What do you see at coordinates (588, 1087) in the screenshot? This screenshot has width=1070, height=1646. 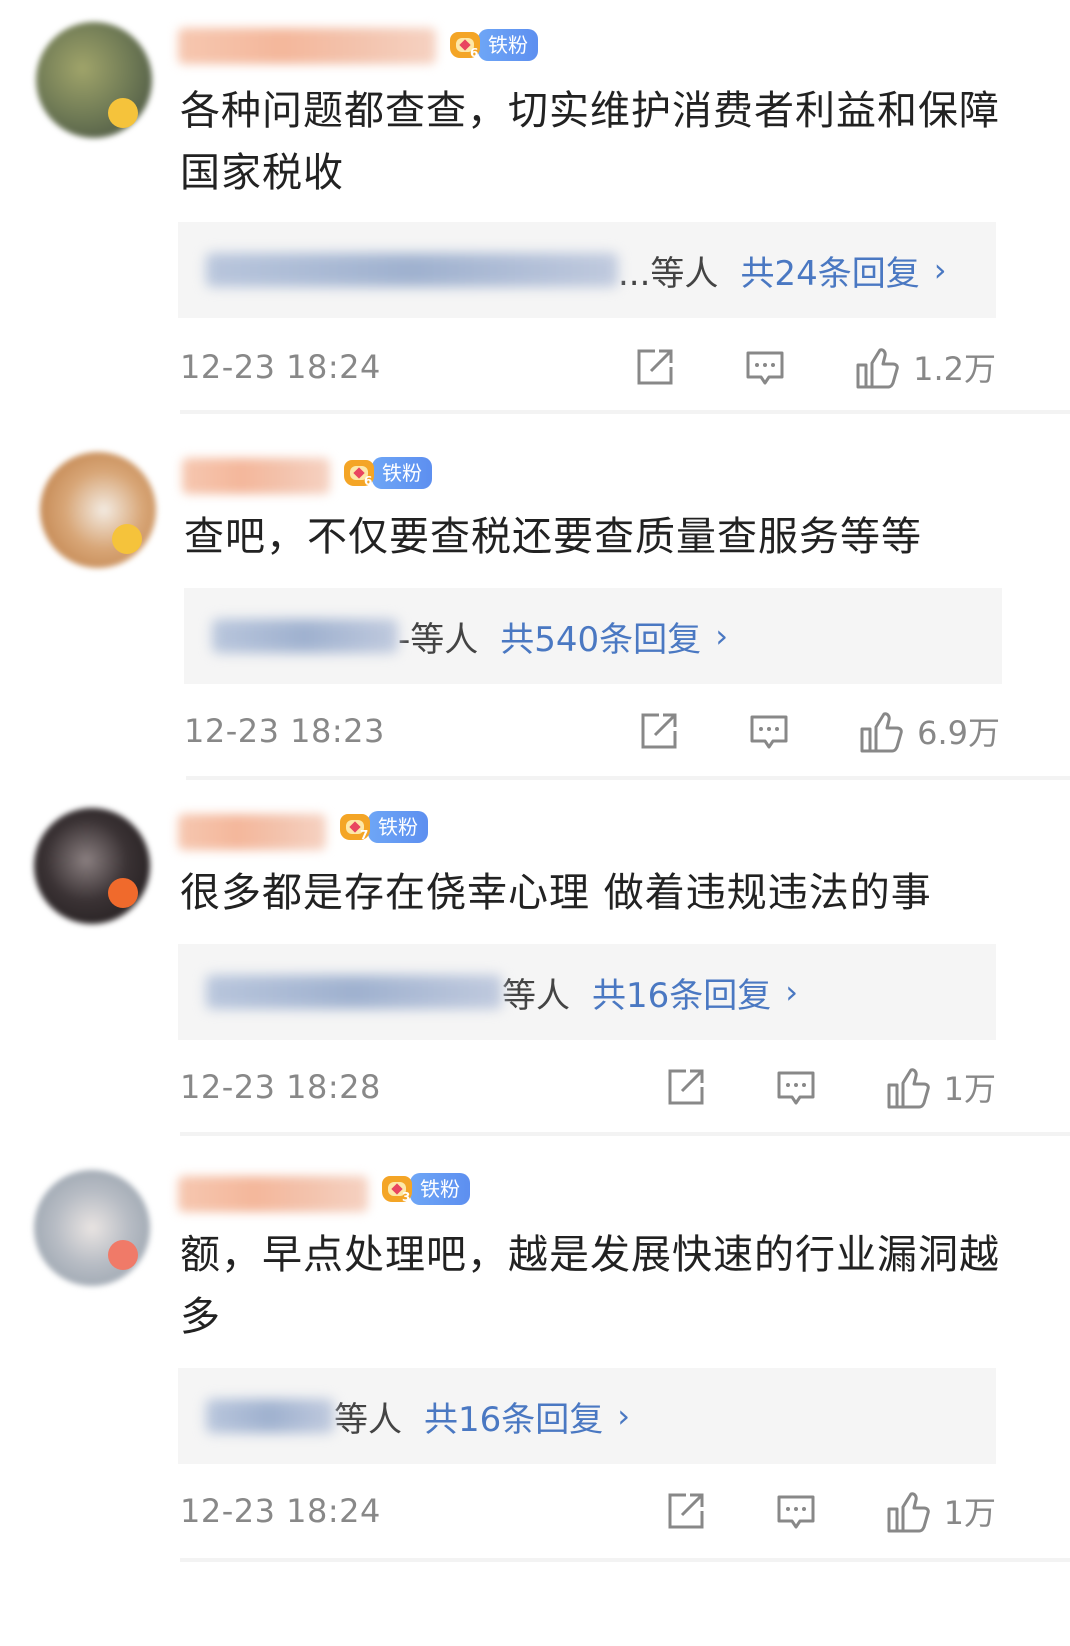 I see `comment-meta: 12-23 18:28 1万` at bounding box center [588, 1087].